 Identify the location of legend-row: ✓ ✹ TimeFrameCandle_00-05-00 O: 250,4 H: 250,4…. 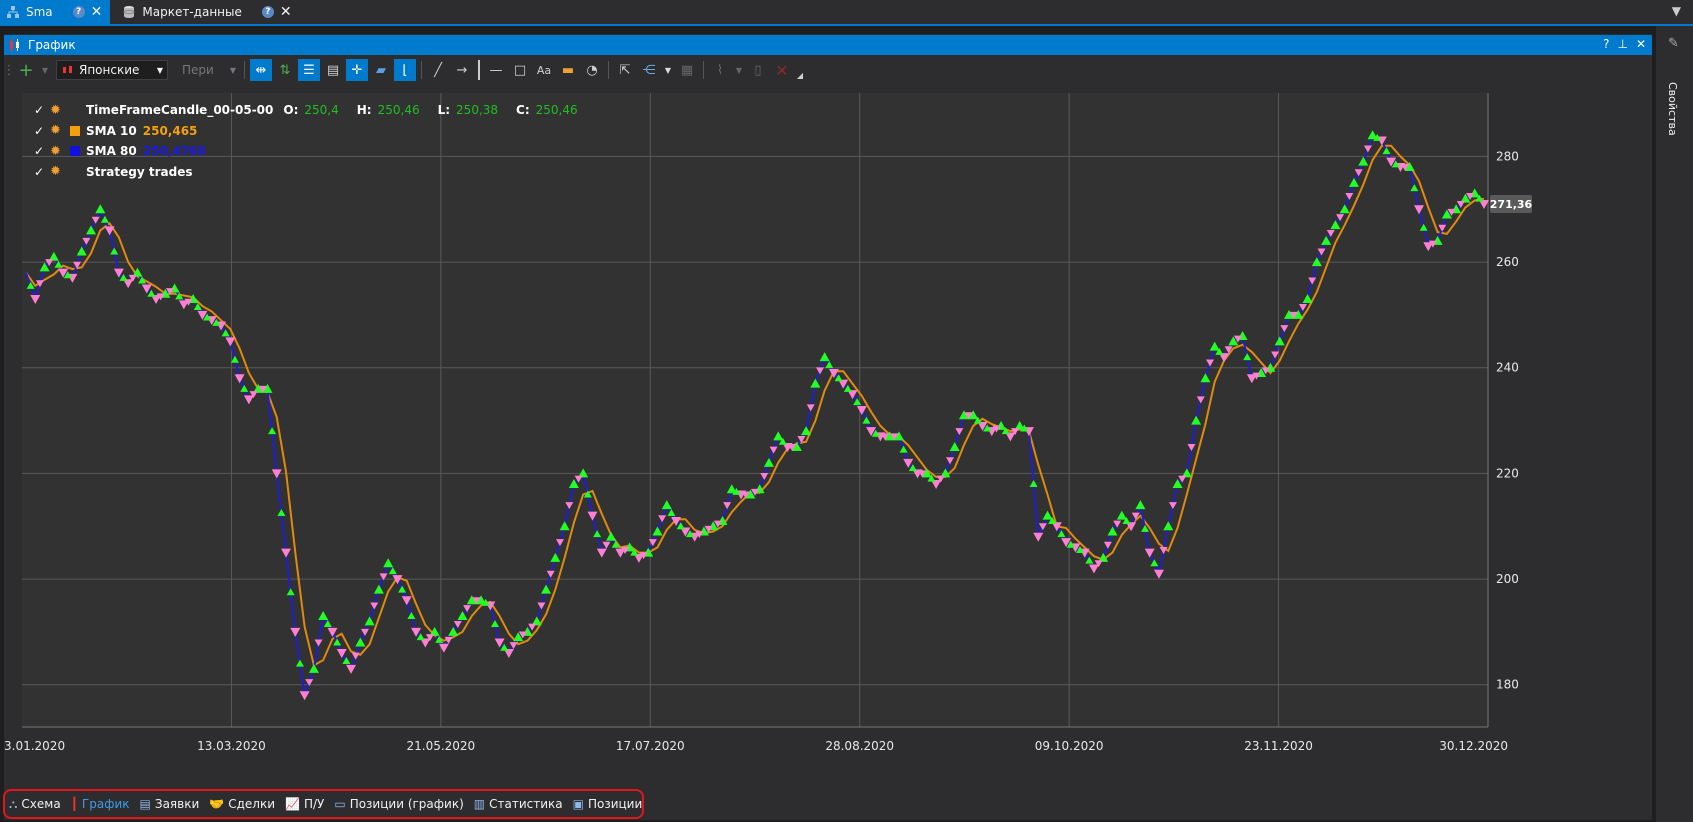
(310, 110).